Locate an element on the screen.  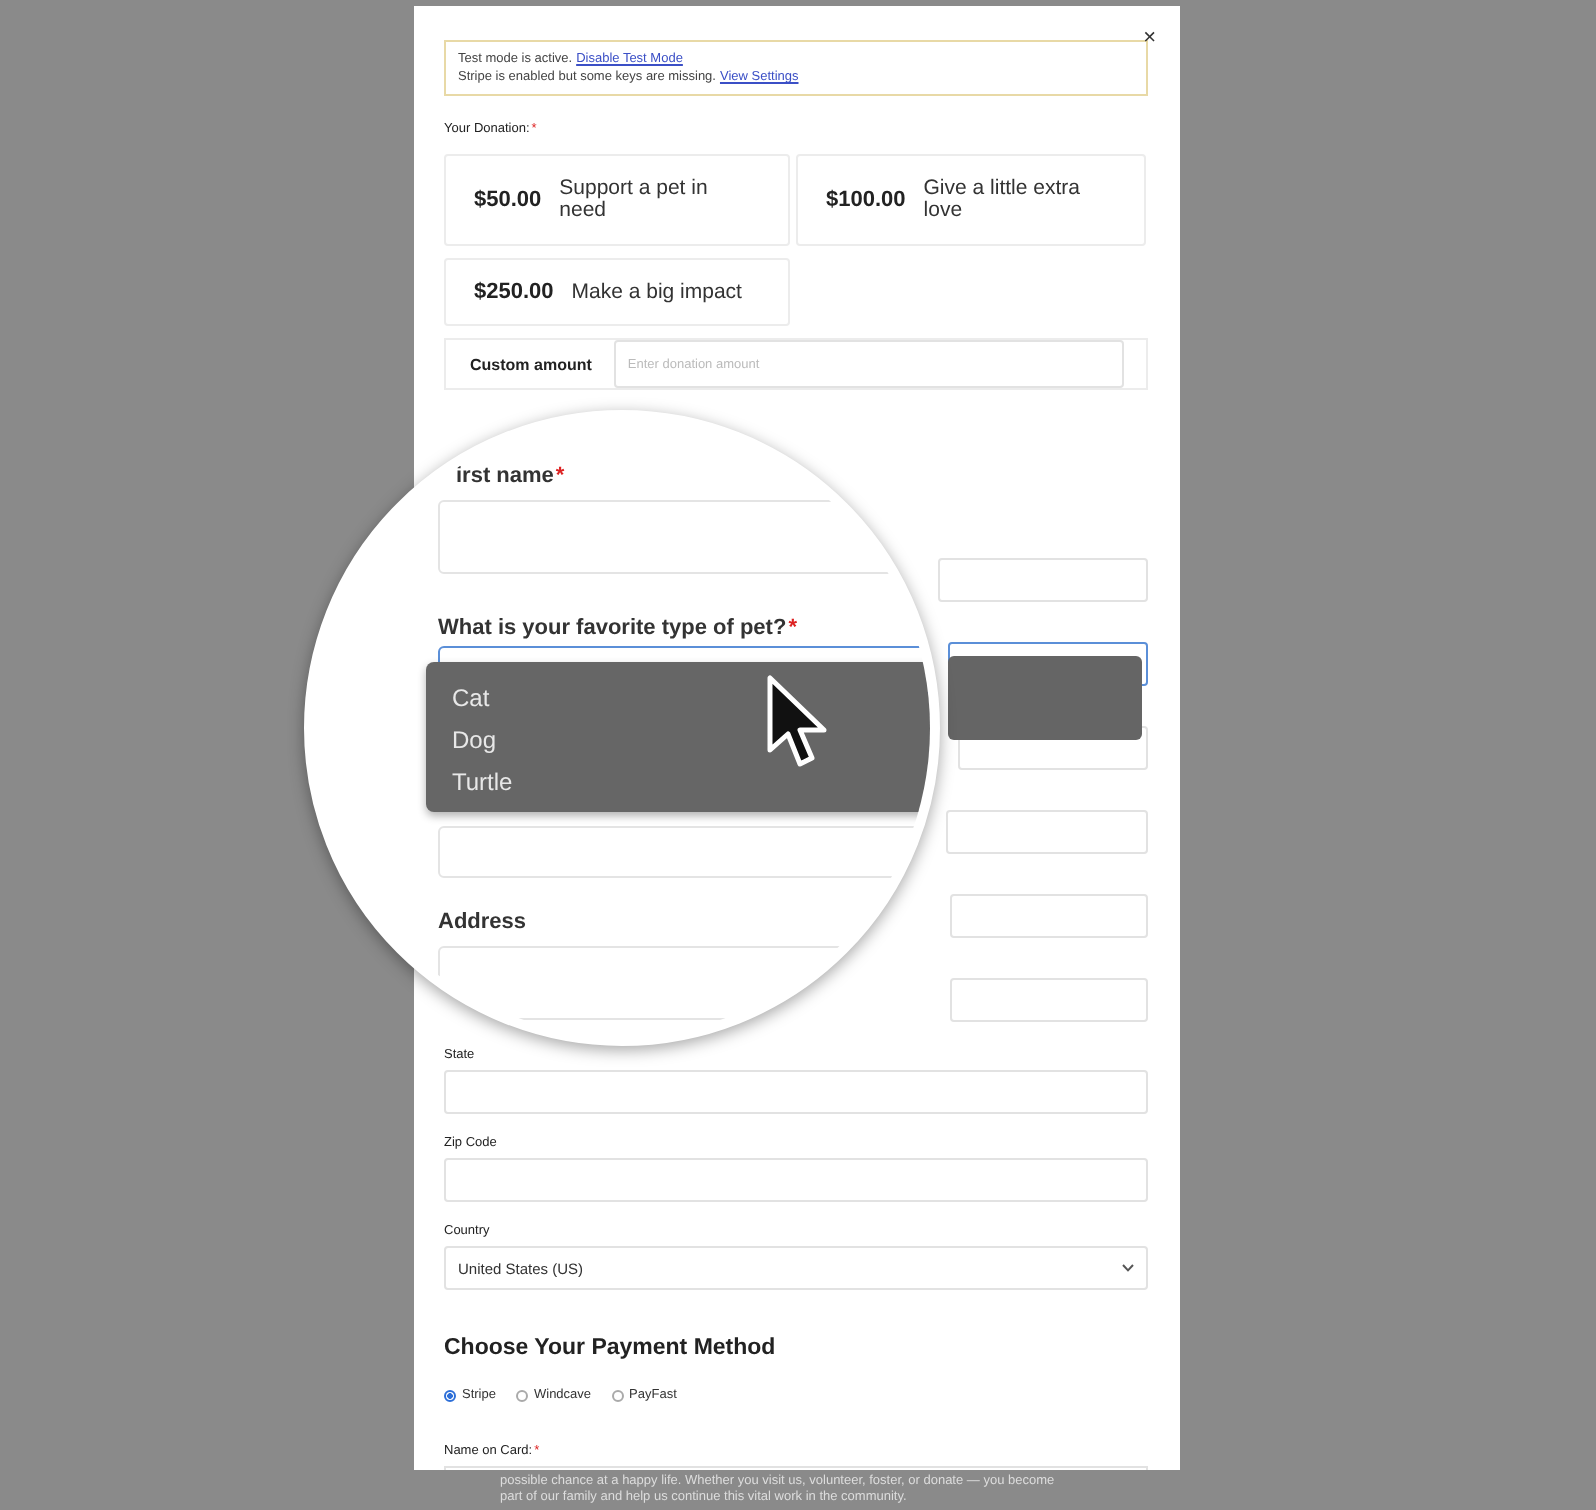
field-label: irst name* is located at coordinates (510, 477).